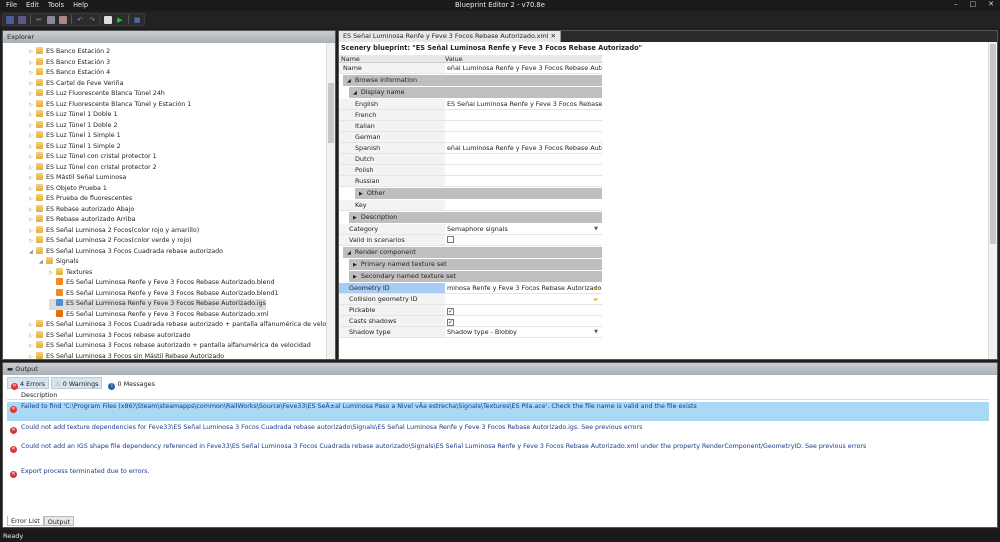 This screenshot has height=542, width=1000. What do you see at coordinates (973, 4) in the screenshot?
I see `maximize-button: □` at bounding box center [973, 4].